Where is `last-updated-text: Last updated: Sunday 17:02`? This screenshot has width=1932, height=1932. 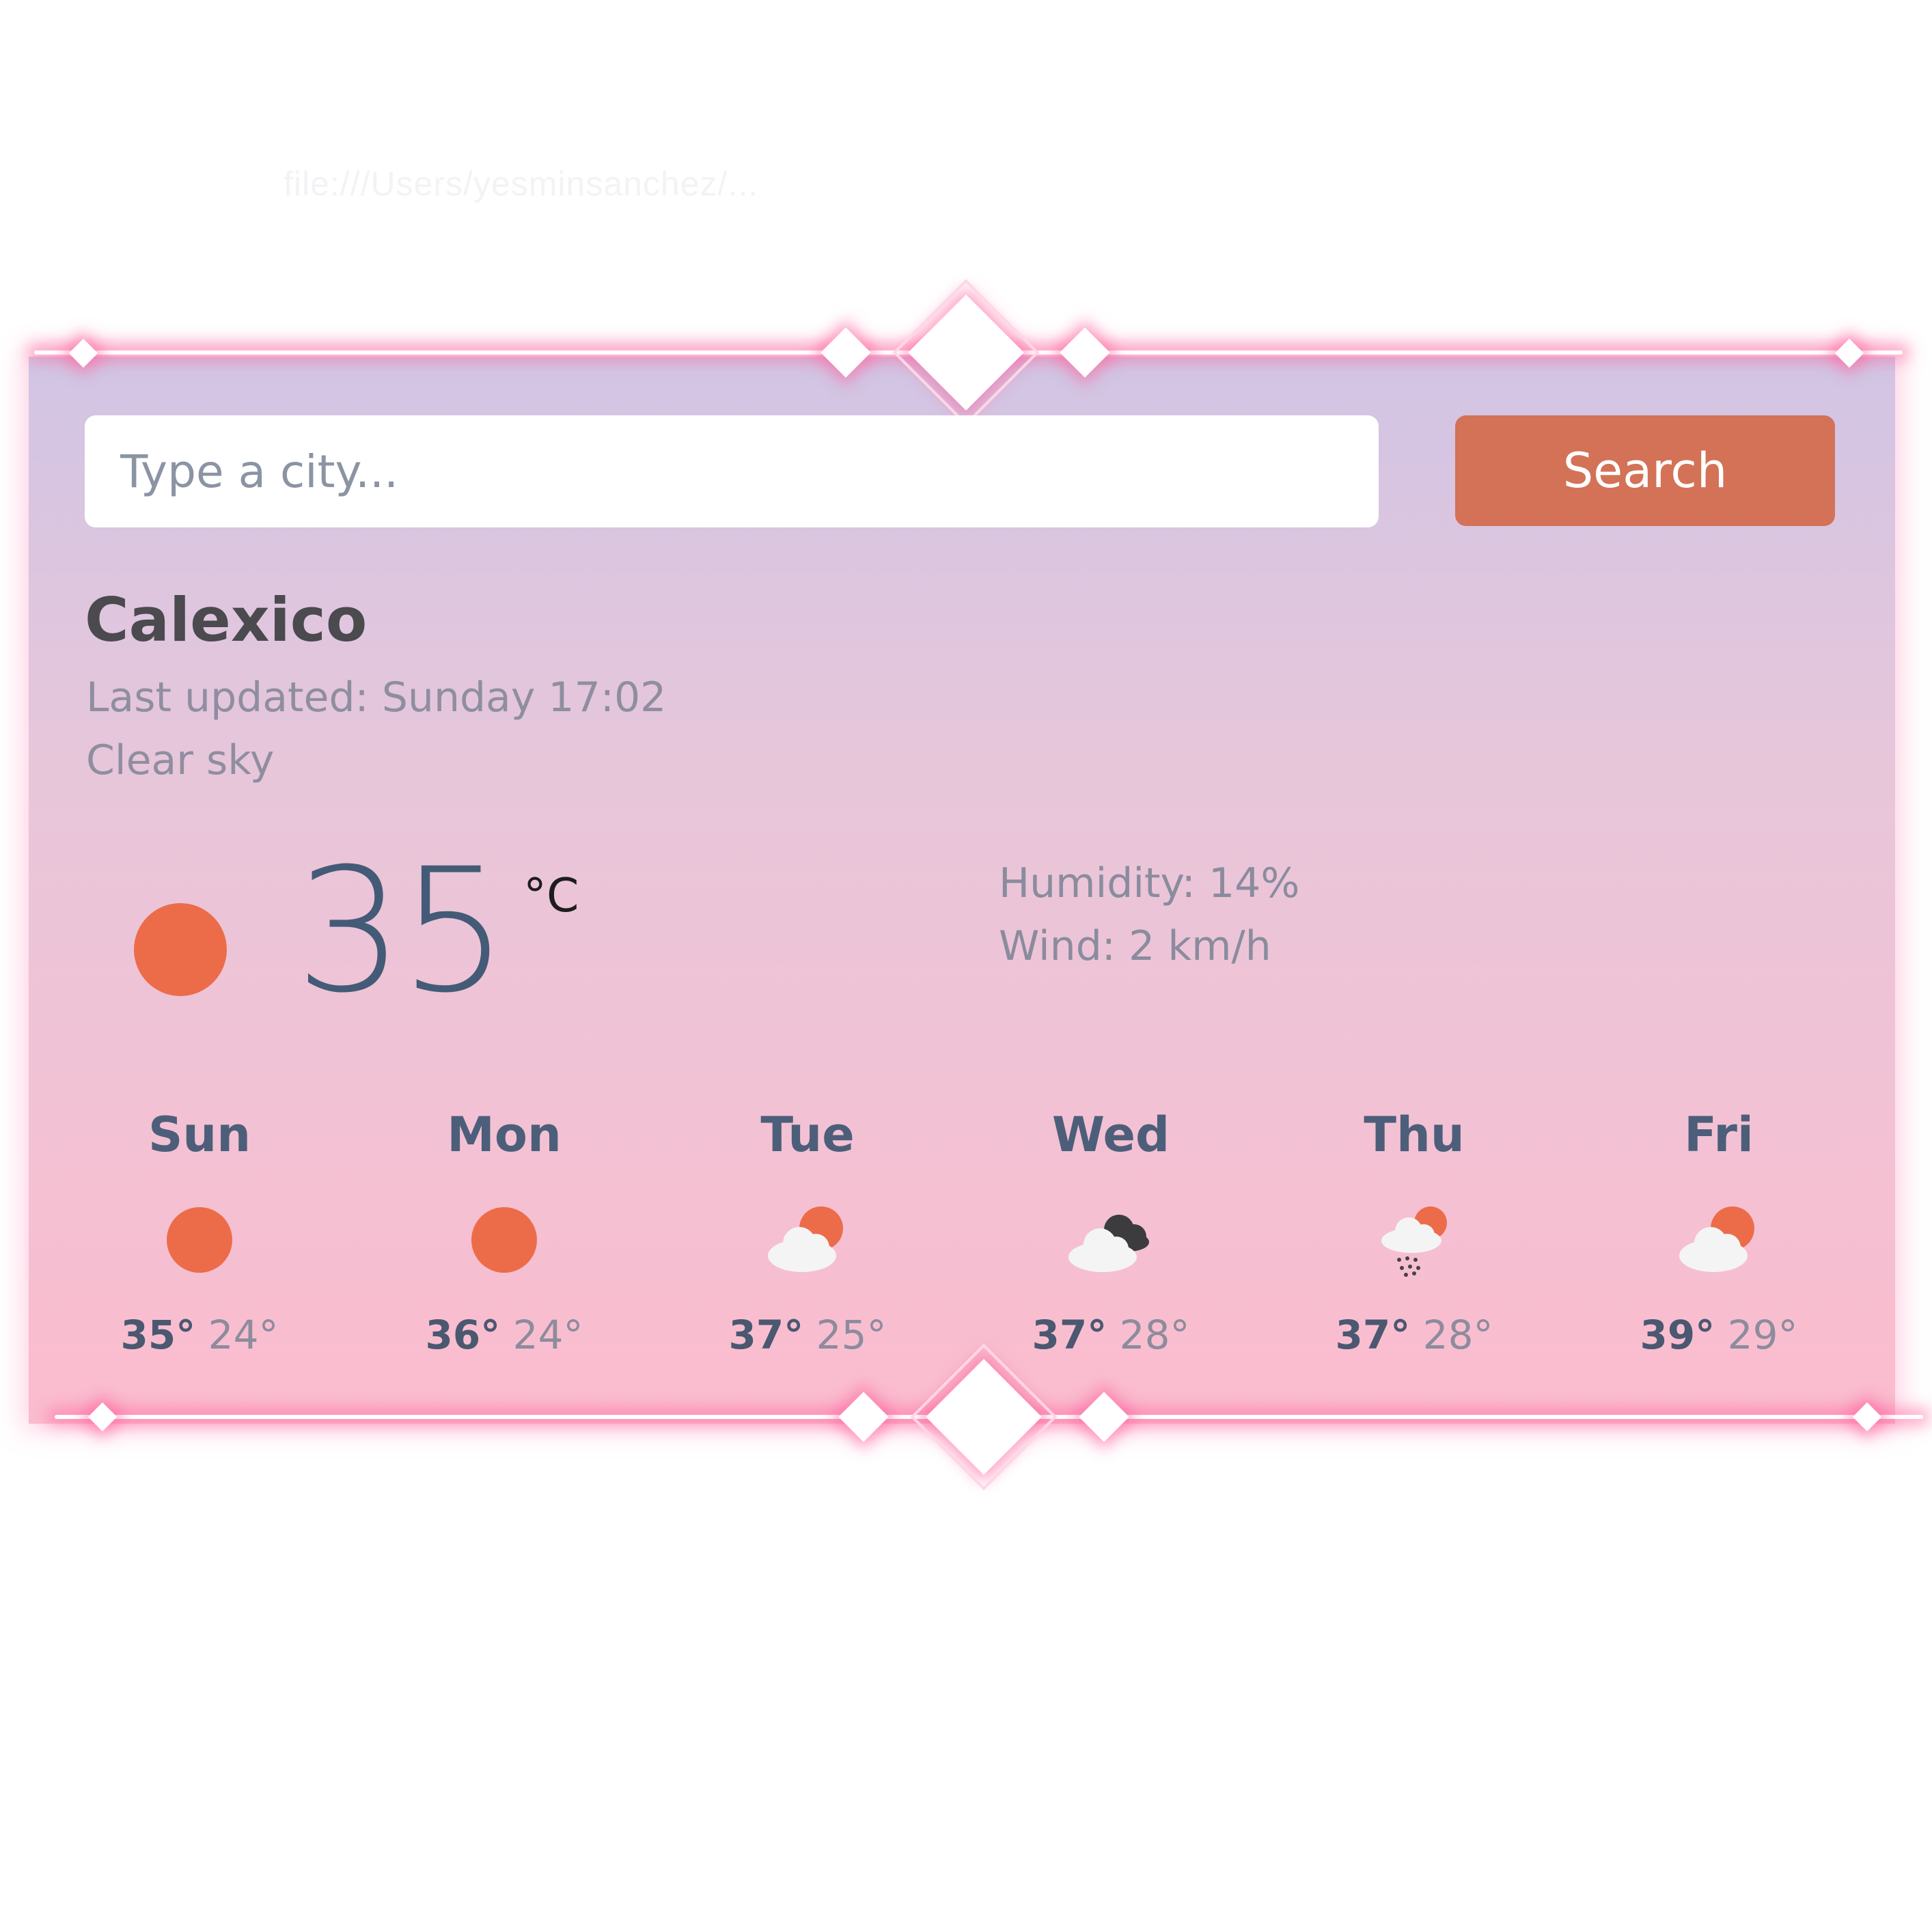
last-updated-text: Last updated: Sunday 17:02 is located at coordinates (377, 698).